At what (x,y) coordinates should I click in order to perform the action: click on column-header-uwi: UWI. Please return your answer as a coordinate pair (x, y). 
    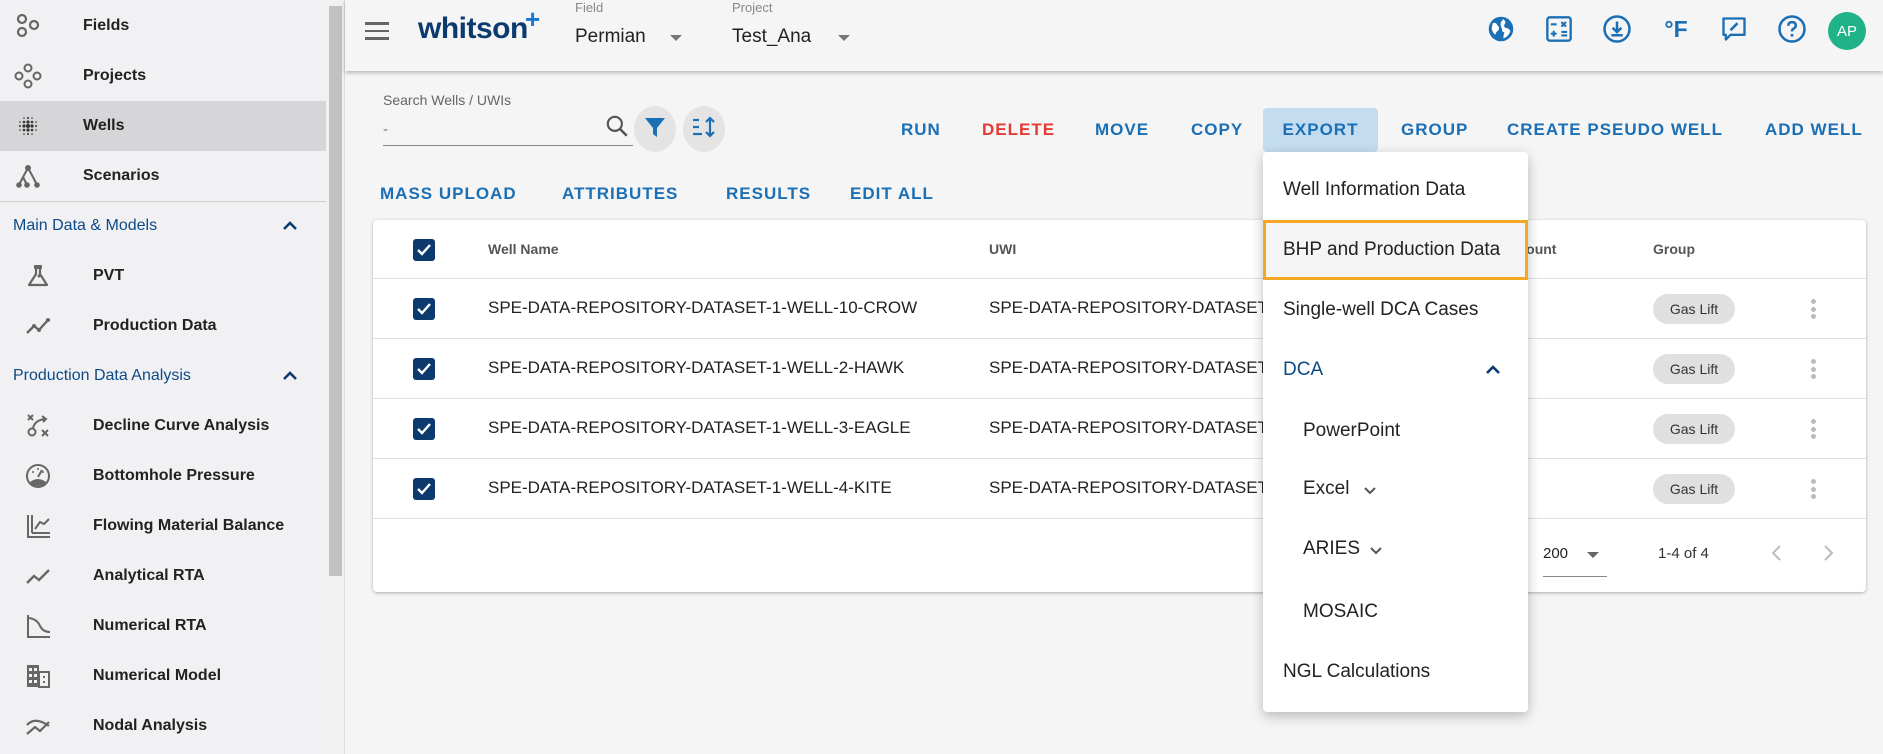
    Looking at the image, I should click on (1002, 249).